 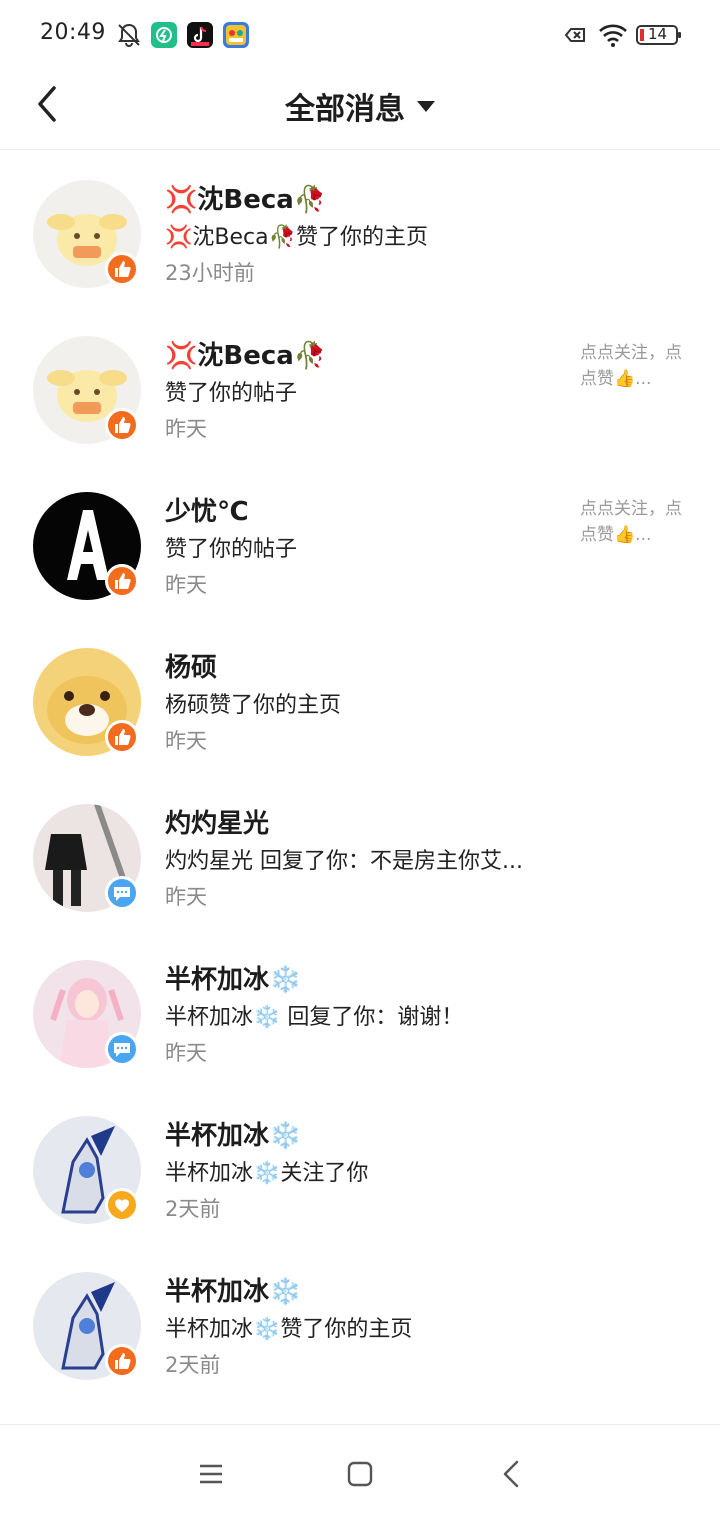 I want to click on home-button, so click(x=360, y=1474).